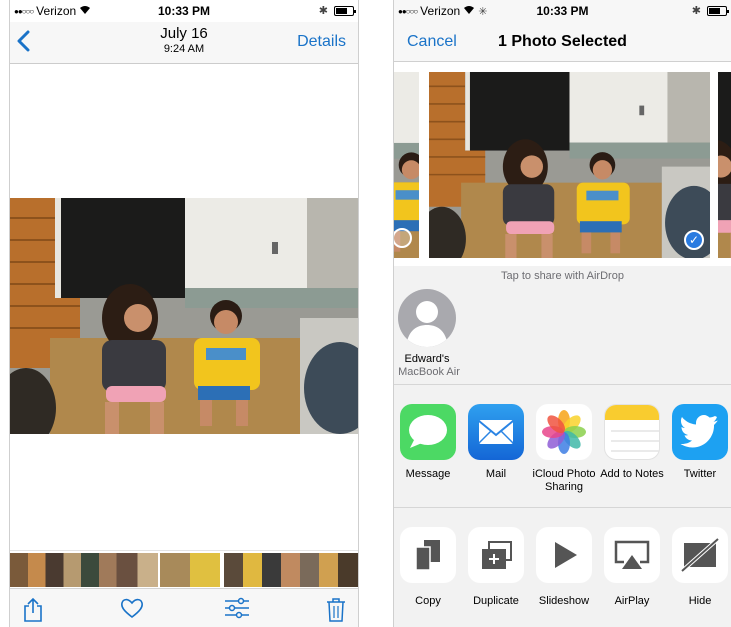 The height and width of the screenshot is (627, 731). I want to click on share-app-icloud-photo-sharing: iCloud Photo Sharing, so click(564, 449).